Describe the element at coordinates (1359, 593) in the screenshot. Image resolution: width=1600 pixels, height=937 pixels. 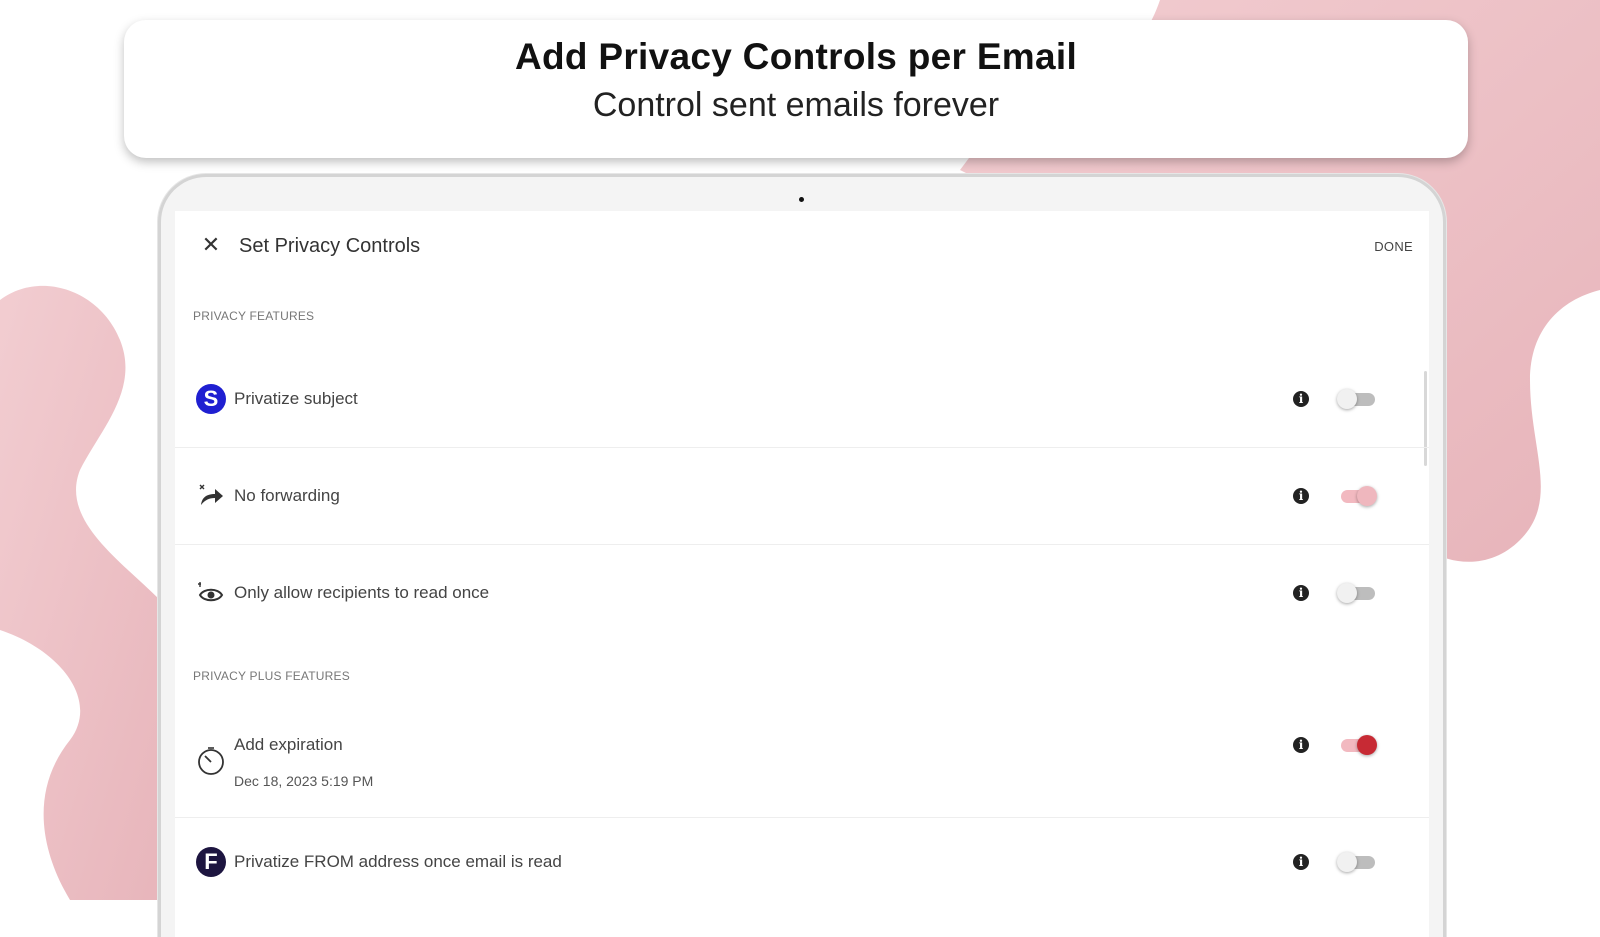
I see `toggle-read-once` at that location.